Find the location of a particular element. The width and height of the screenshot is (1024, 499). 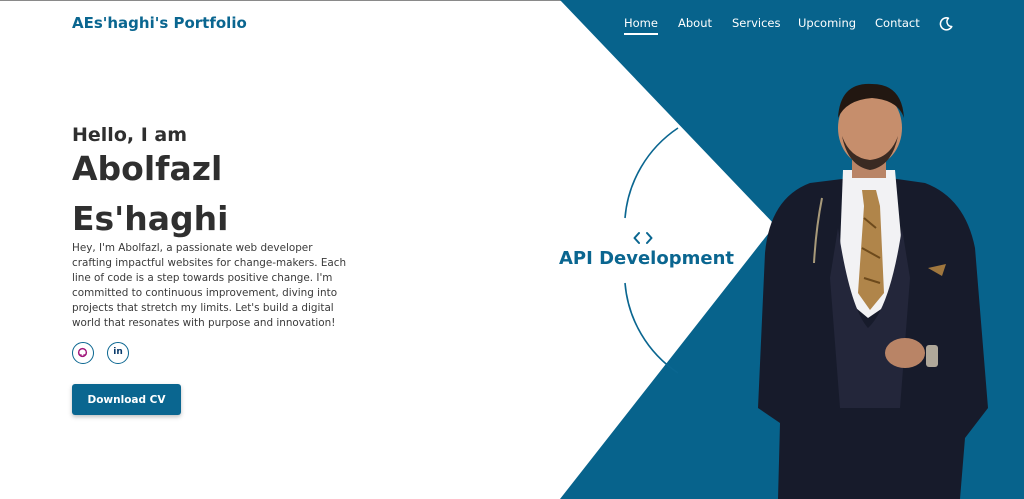

nav-home: Home is located at coordinates (641, 25).